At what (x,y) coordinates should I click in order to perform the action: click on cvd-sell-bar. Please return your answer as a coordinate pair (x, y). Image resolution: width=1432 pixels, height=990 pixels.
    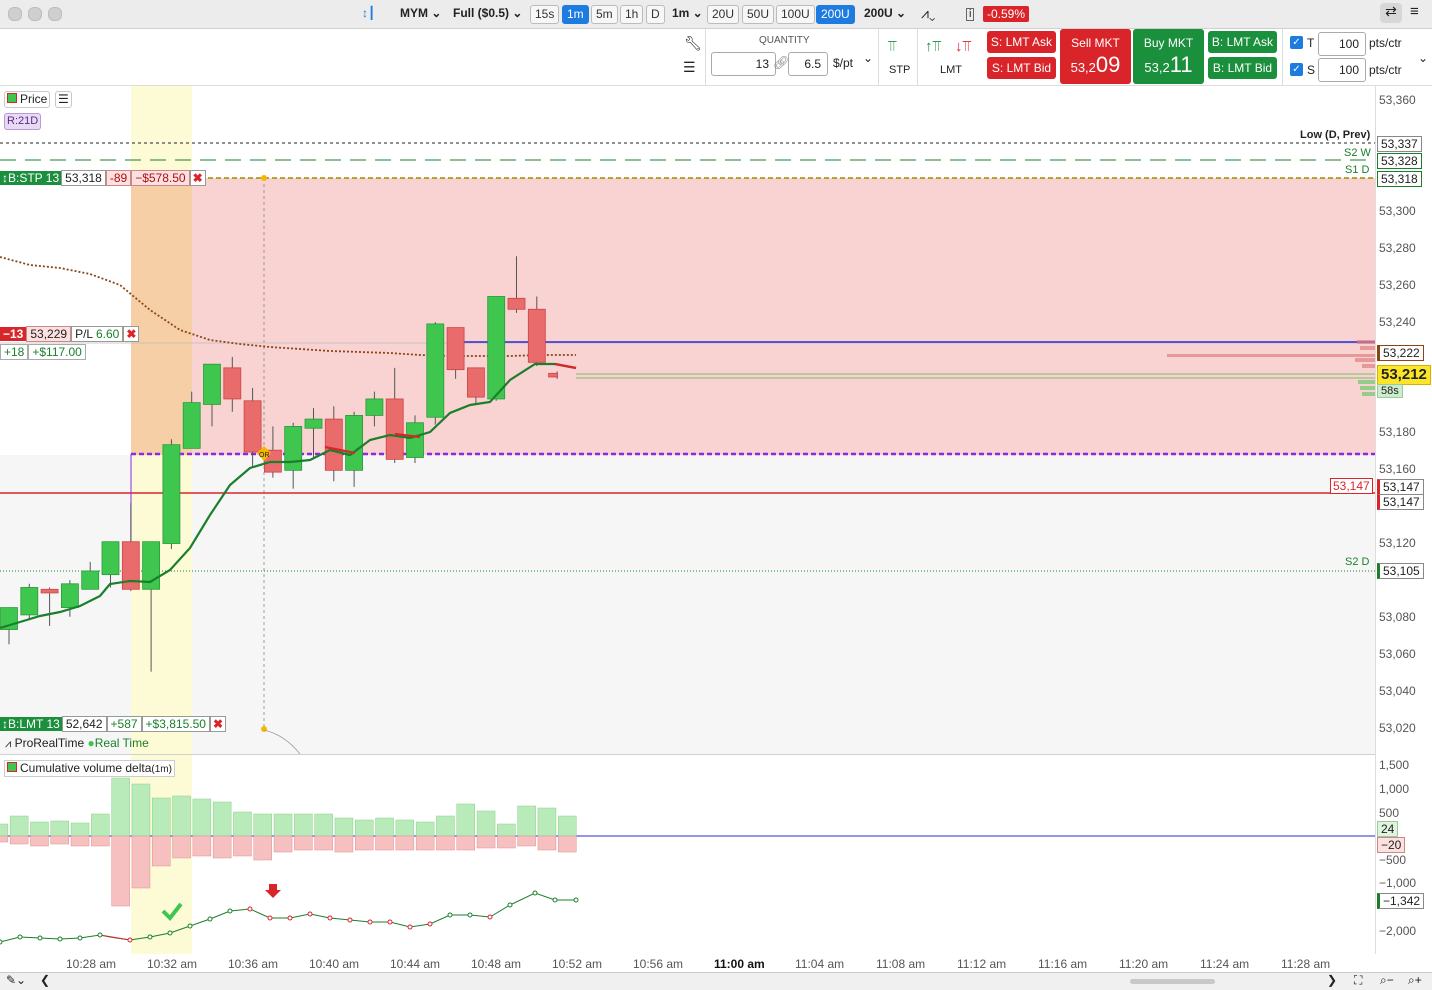
    Looking at the image, I should click on (526, 841).